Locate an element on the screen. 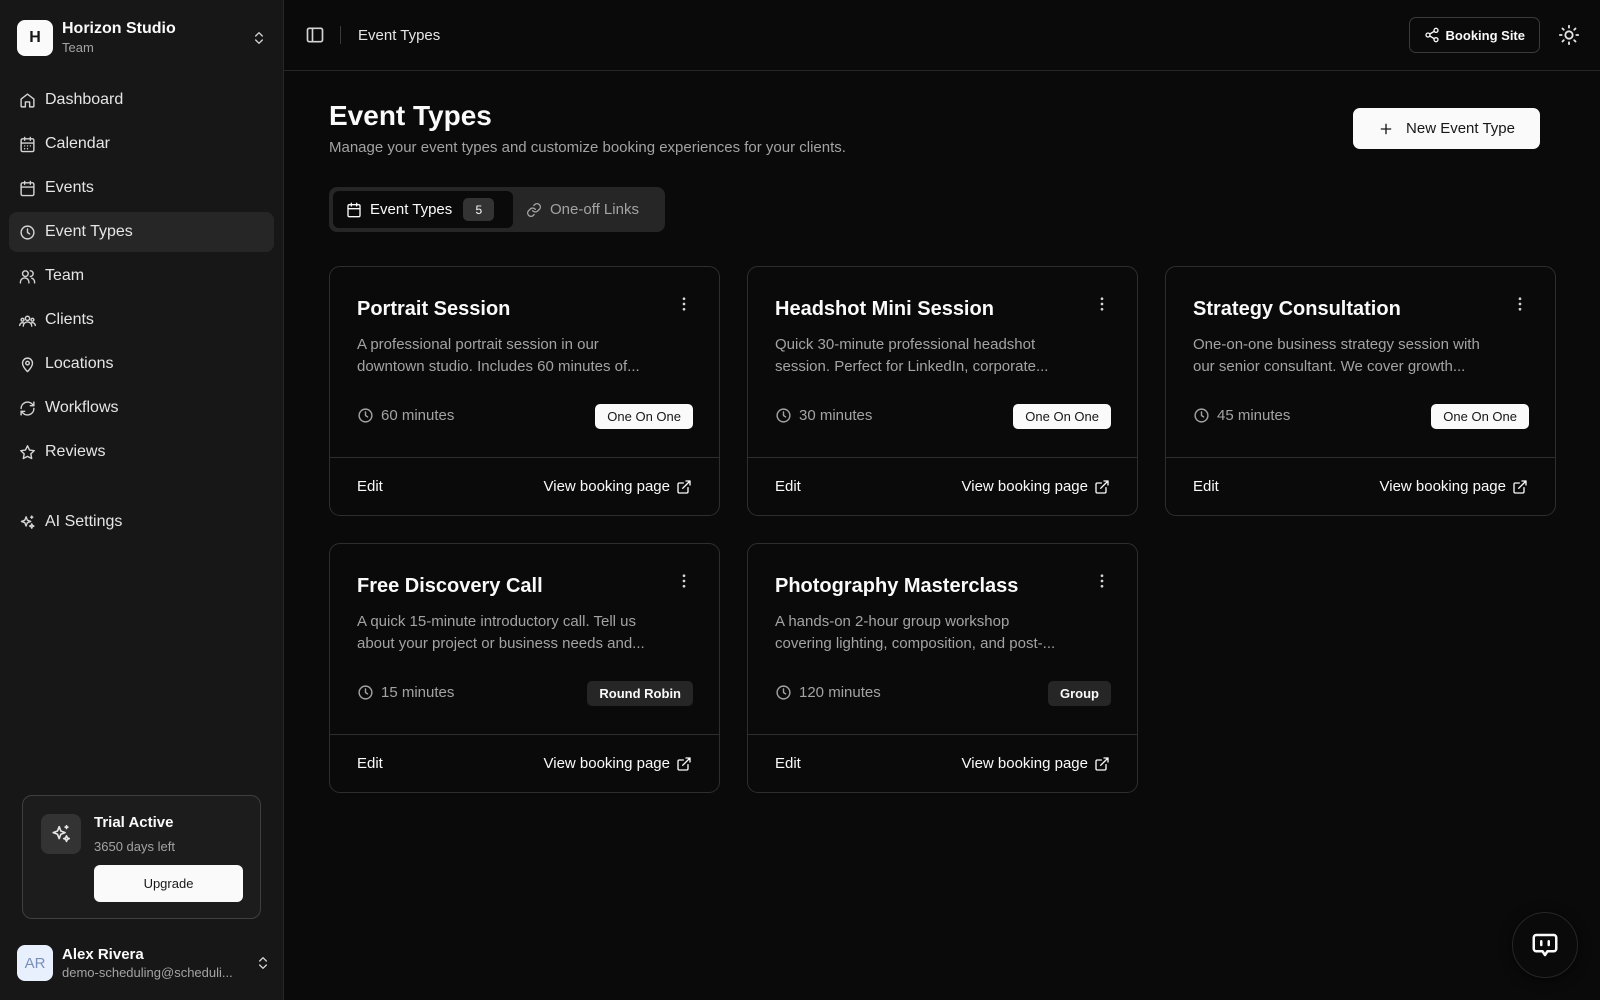 This screenshot has width=1600, height=1000. trial-card: Trial Active 3650 days left Upgrade is located at coordinates (141, 857).